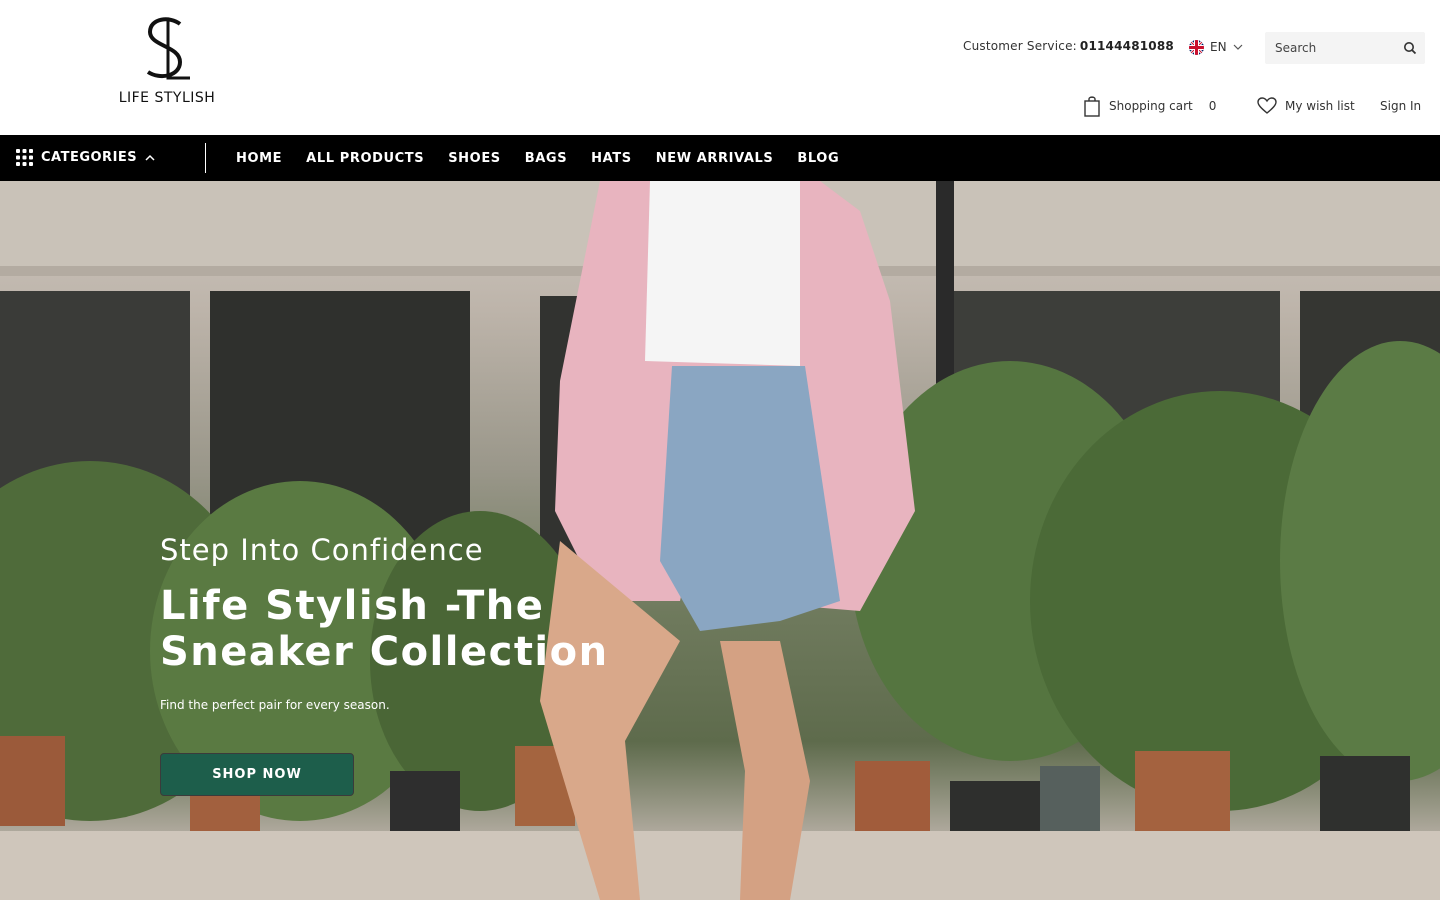 This screenshot has width=1440, height=900. I want to click on language-label: EN, so click(1218, 47).